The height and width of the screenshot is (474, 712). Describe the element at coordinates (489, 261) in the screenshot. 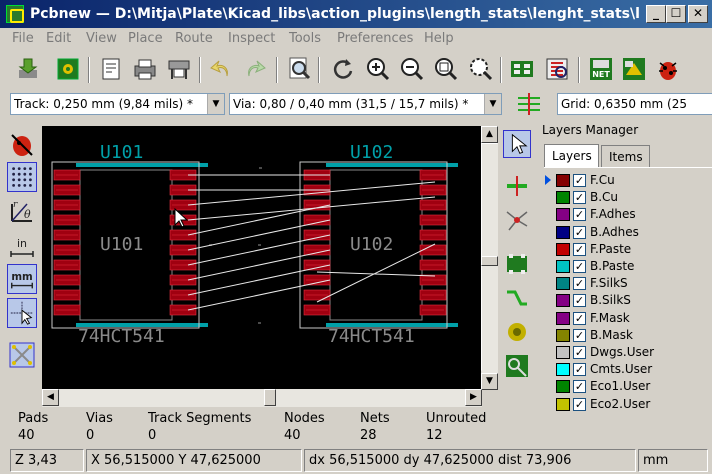

I see `vertical-scroll-thumb` at that location.